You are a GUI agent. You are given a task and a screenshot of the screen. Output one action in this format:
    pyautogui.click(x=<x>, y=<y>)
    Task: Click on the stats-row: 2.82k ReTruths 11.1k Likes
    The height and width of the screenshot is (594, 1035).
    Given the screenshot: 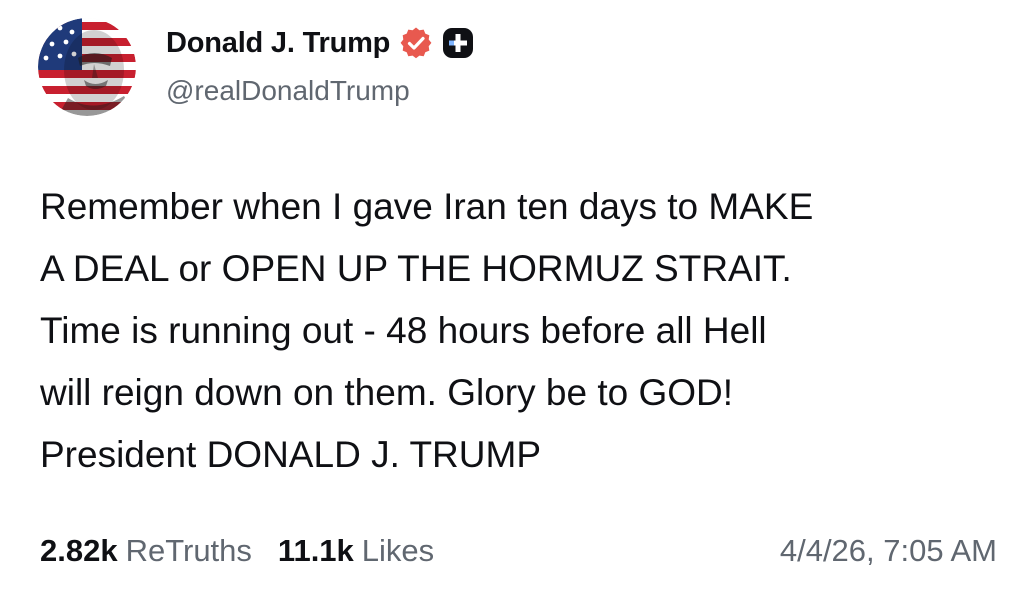 What is the action you would take?
    pyautogui.click(x=237, y=551)
    